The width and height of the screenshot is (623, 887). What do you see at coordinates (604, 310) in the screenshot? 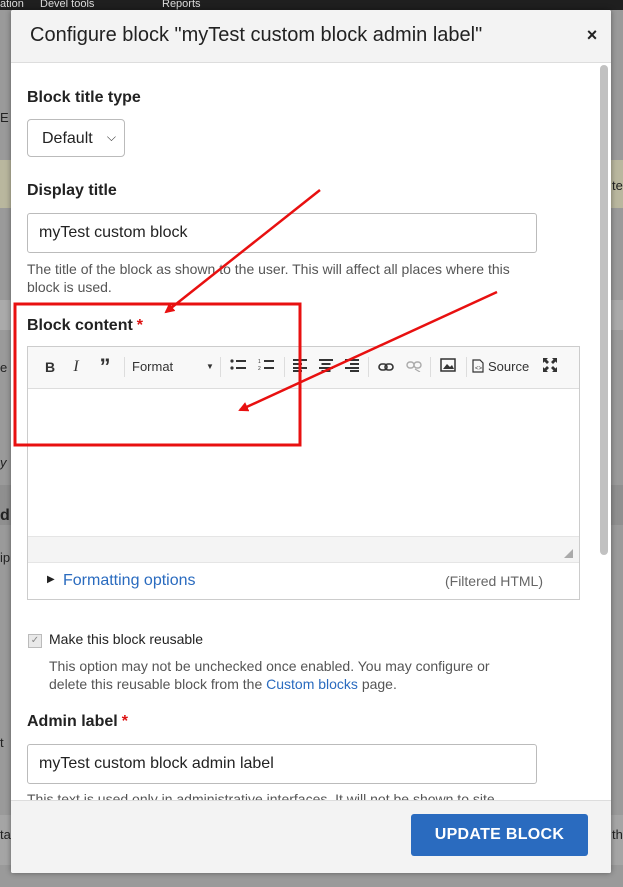
I see `dialog-scrollbar` at bounding box center [604, 310].